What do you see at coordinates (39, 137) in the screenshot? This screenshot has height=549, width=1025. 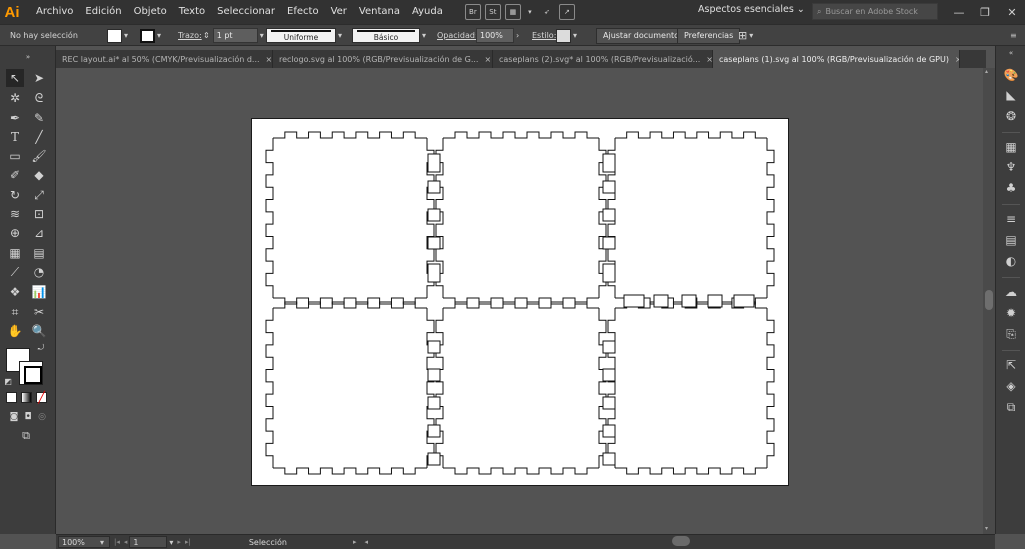 I see `line-tool-icon: ╱` at bounding box center [39, 137].